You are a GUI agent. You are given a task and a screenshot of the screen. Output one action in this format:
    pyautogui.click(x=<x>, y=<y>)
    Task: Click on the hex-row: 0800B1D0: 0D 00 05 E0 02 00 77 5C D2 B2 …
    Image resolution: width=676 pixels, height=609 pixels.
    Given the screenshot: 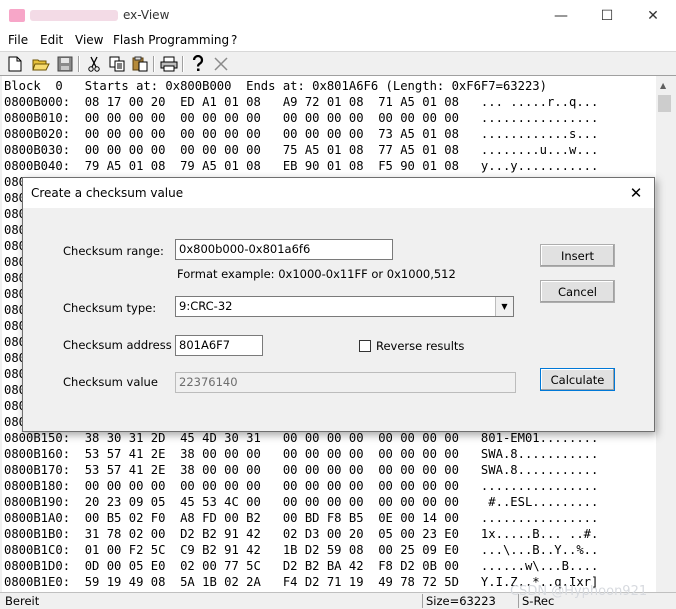 What is the action you would take?
    pyautogui.click(x=301, y=566)
    